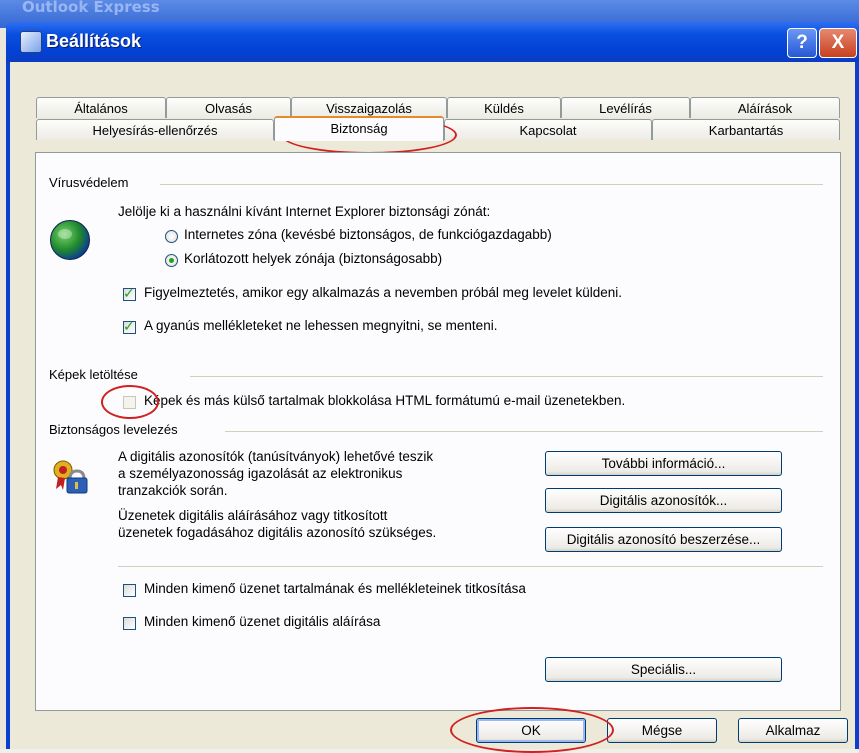 Image resolution: width=859 pixels, height=753 pixels. I want to click on tab-levelirasa: Levélírás, so click(625, 107).